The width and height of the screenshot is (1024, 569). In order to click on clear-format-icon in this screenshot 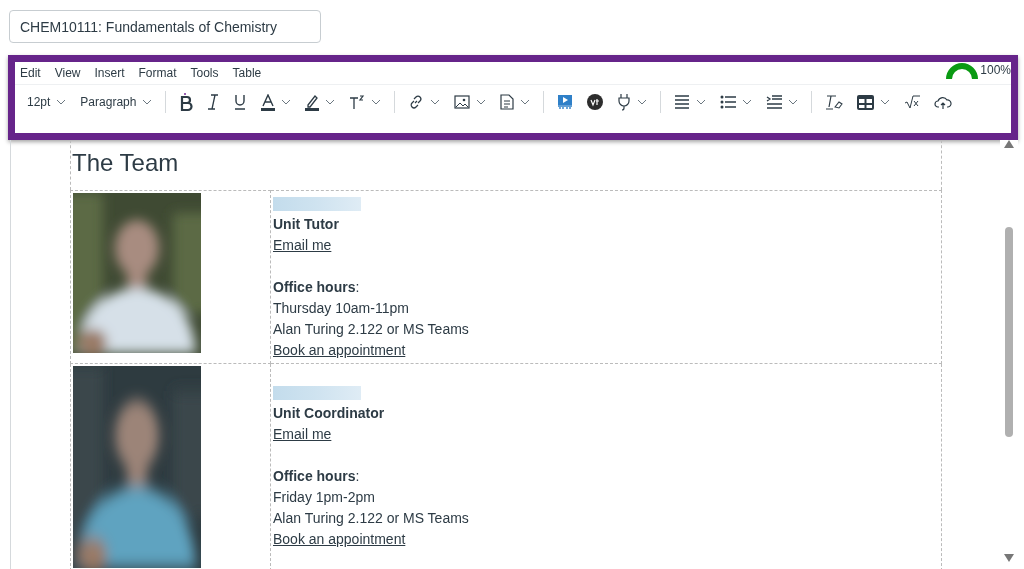, I will do `click(834, 102)`.